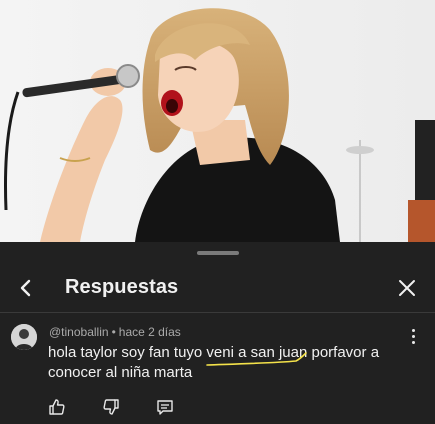 This screenshot has width=435, height=424. I want to click on dislike-button, so click(111, 407).